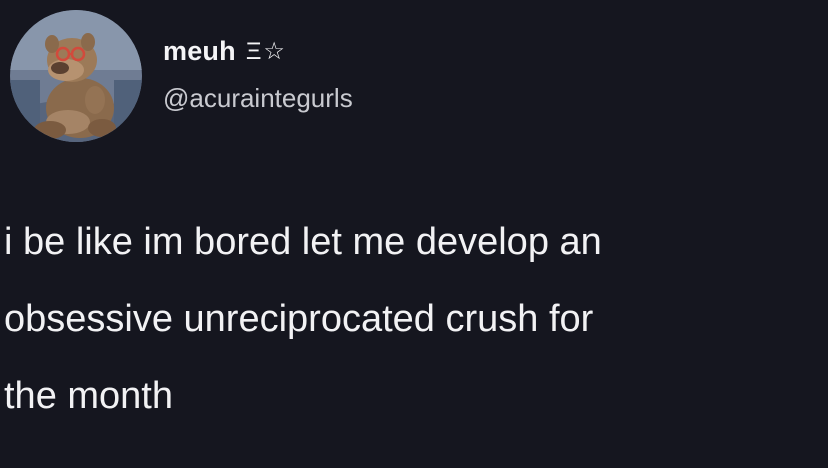  I want to click on display-name: meuh, so click(199, 51).